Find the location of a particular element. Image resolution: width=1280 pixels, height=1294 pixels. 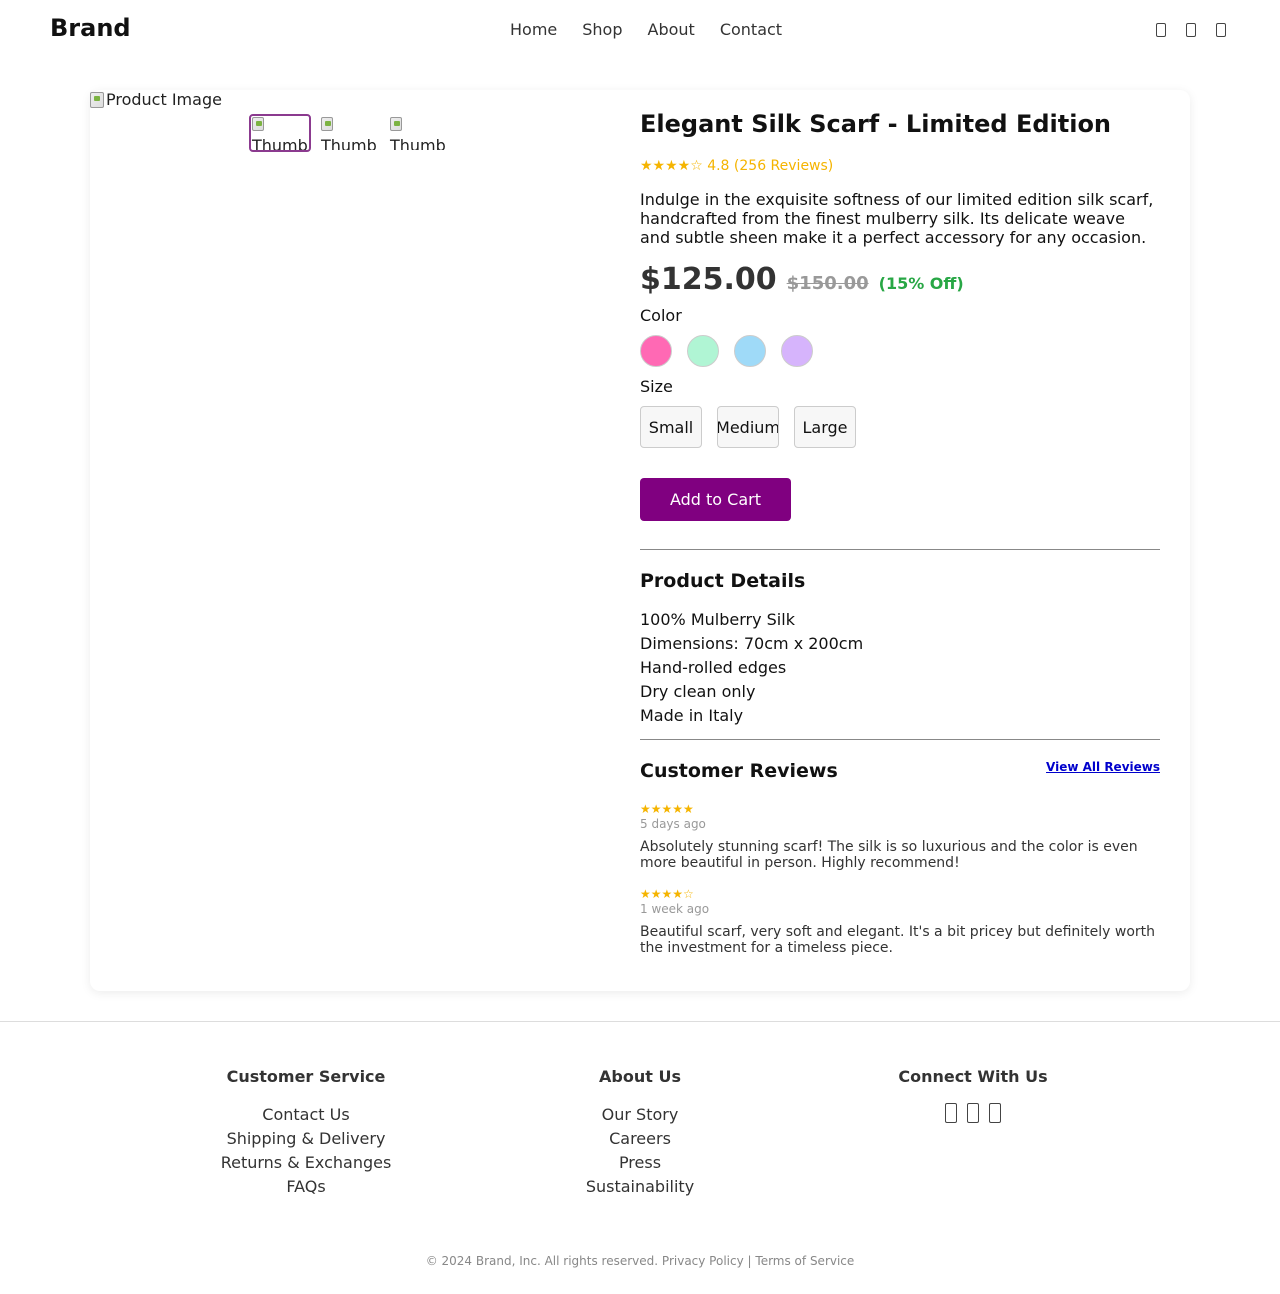

header-icons is located at coordinates (1193, 30).